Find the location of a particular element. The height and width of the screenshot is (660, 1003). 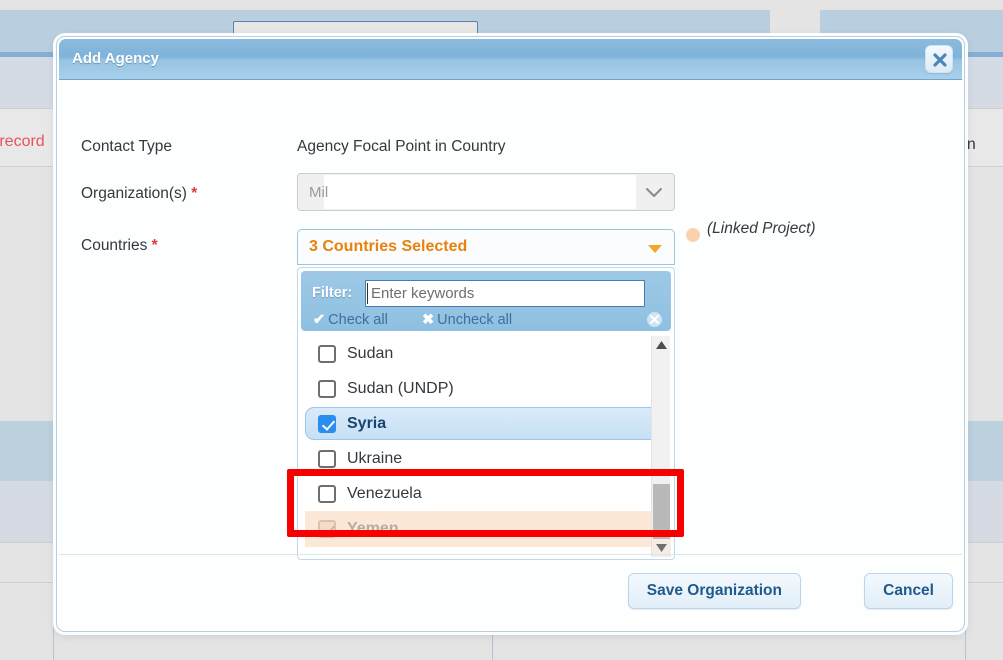

list-item-label: Yemen is located at coordinates (373, 528).